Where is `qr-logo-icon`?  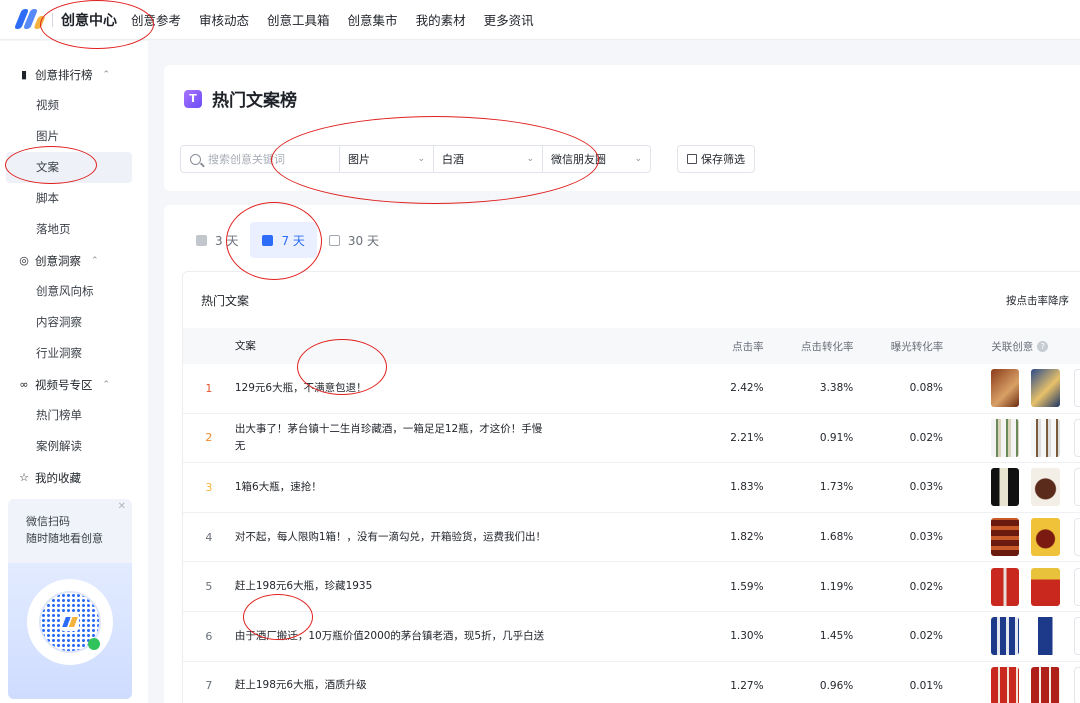
qr-logo-icon is located at coordinates (70, 622).